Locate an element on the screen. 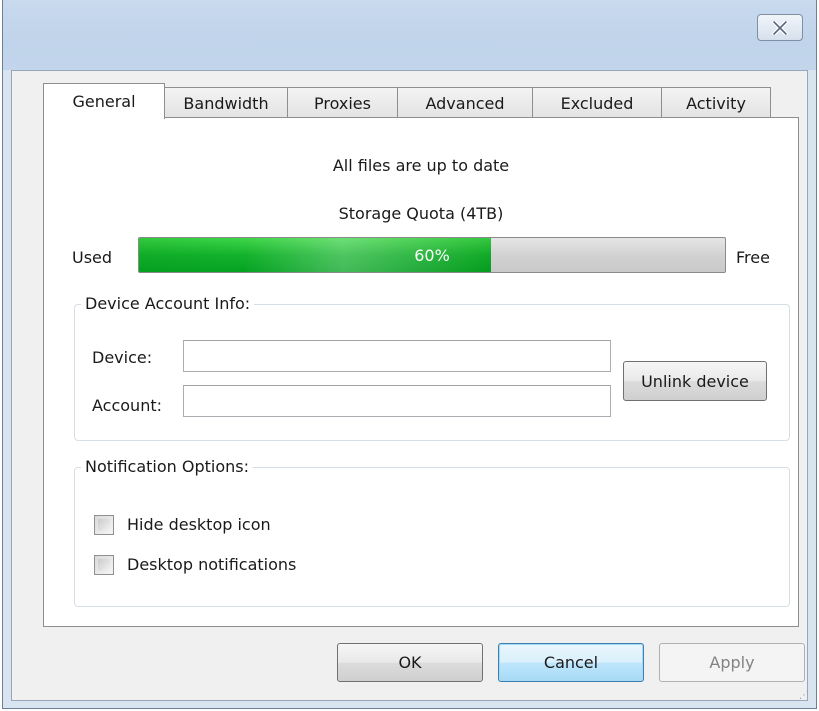 The width and height of the screenshot is (819, 711). used-label: Used is located at coordinates (92, 257).